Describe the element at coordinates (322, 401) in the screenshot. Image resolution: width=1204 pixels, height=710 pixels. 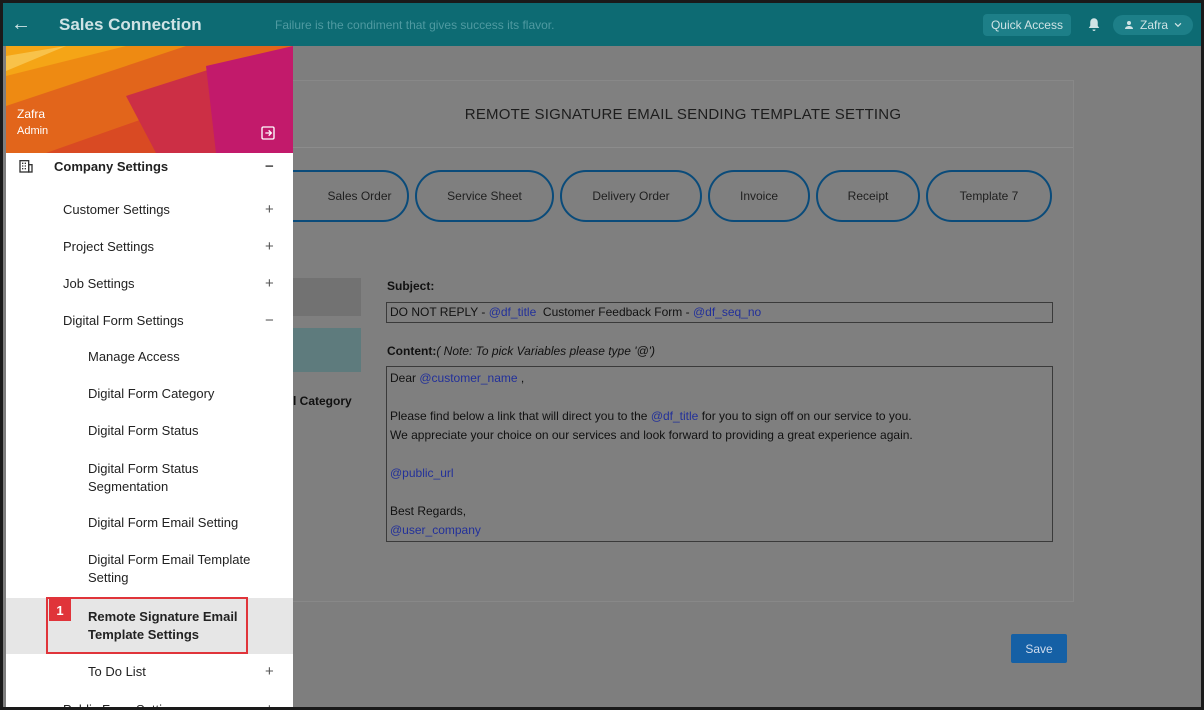
I see `category-label: l Category` at that location.